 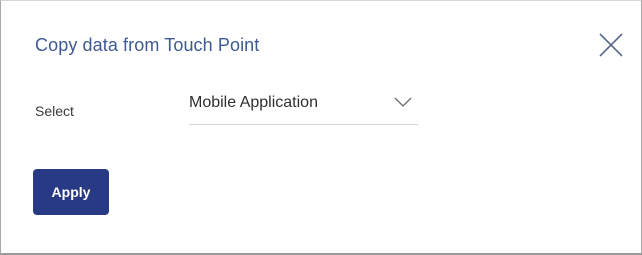 What do you see at coordinates (253, 102) in the screenshot?
I see `select-value: Mobile Application` at bounding box center [253, 102].